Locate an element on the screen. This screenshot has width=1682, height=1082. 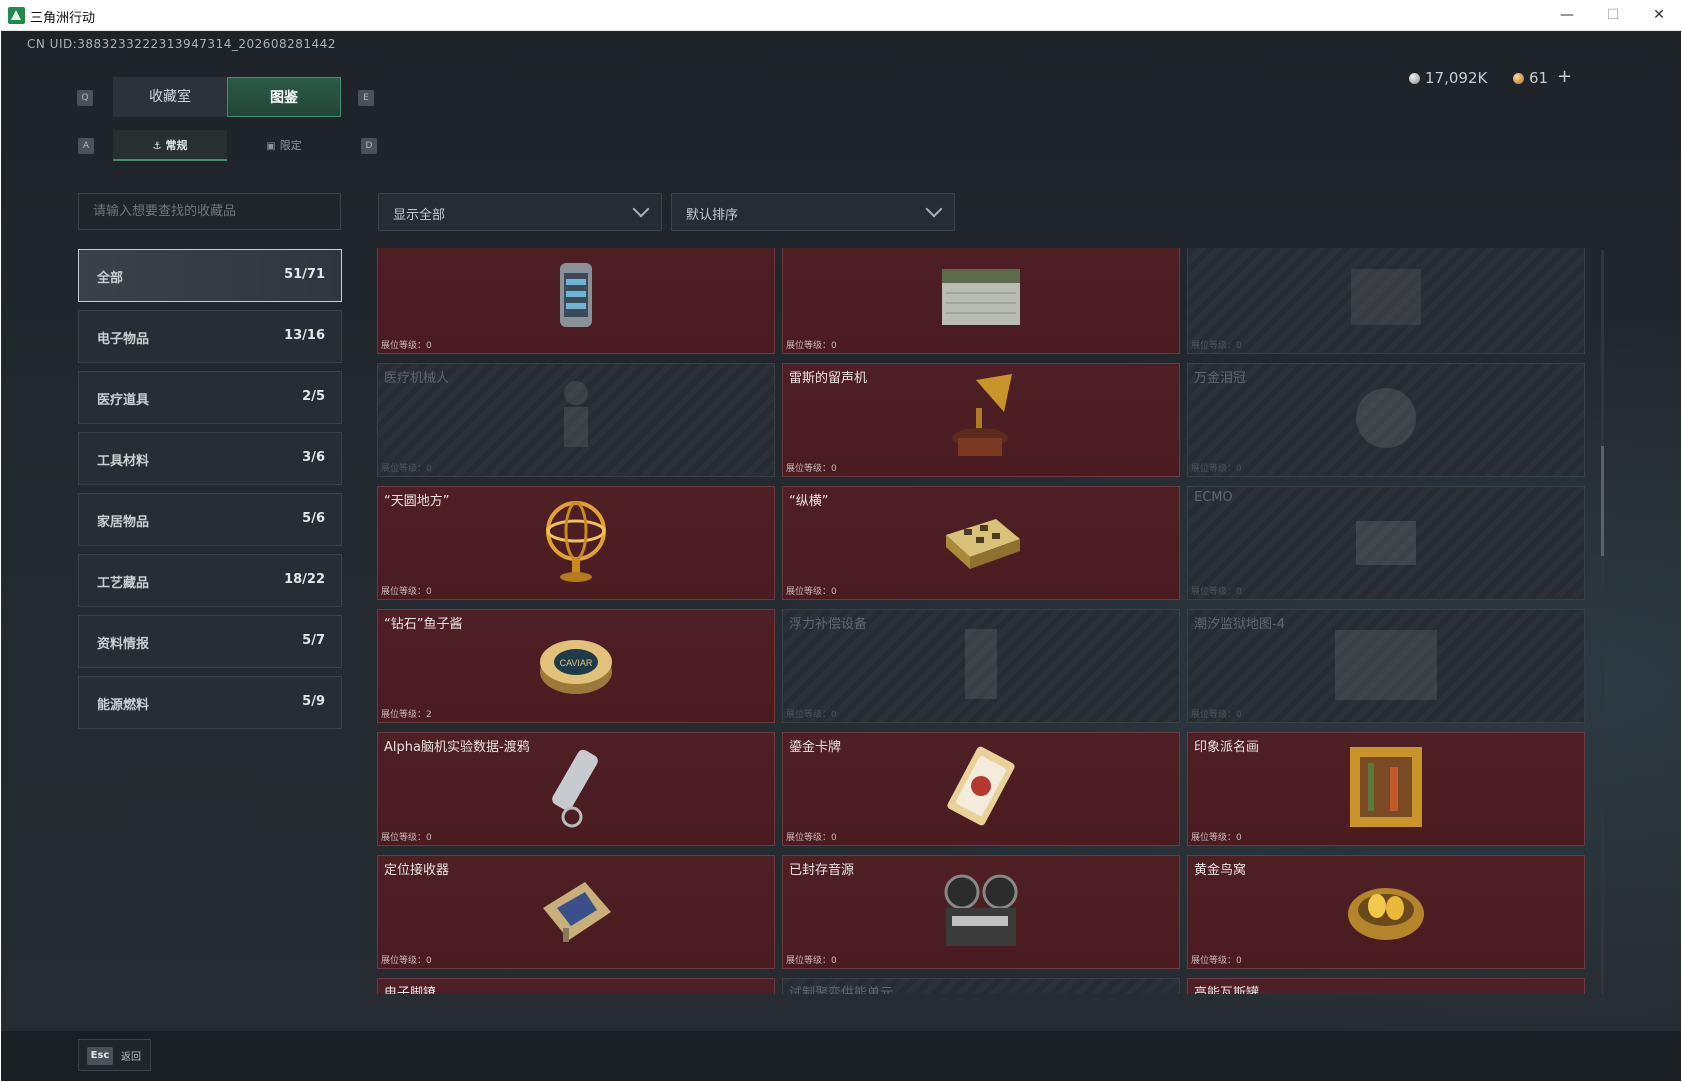
category-energy: 能源燃料 5/9 is located at coordinates (210, 702).